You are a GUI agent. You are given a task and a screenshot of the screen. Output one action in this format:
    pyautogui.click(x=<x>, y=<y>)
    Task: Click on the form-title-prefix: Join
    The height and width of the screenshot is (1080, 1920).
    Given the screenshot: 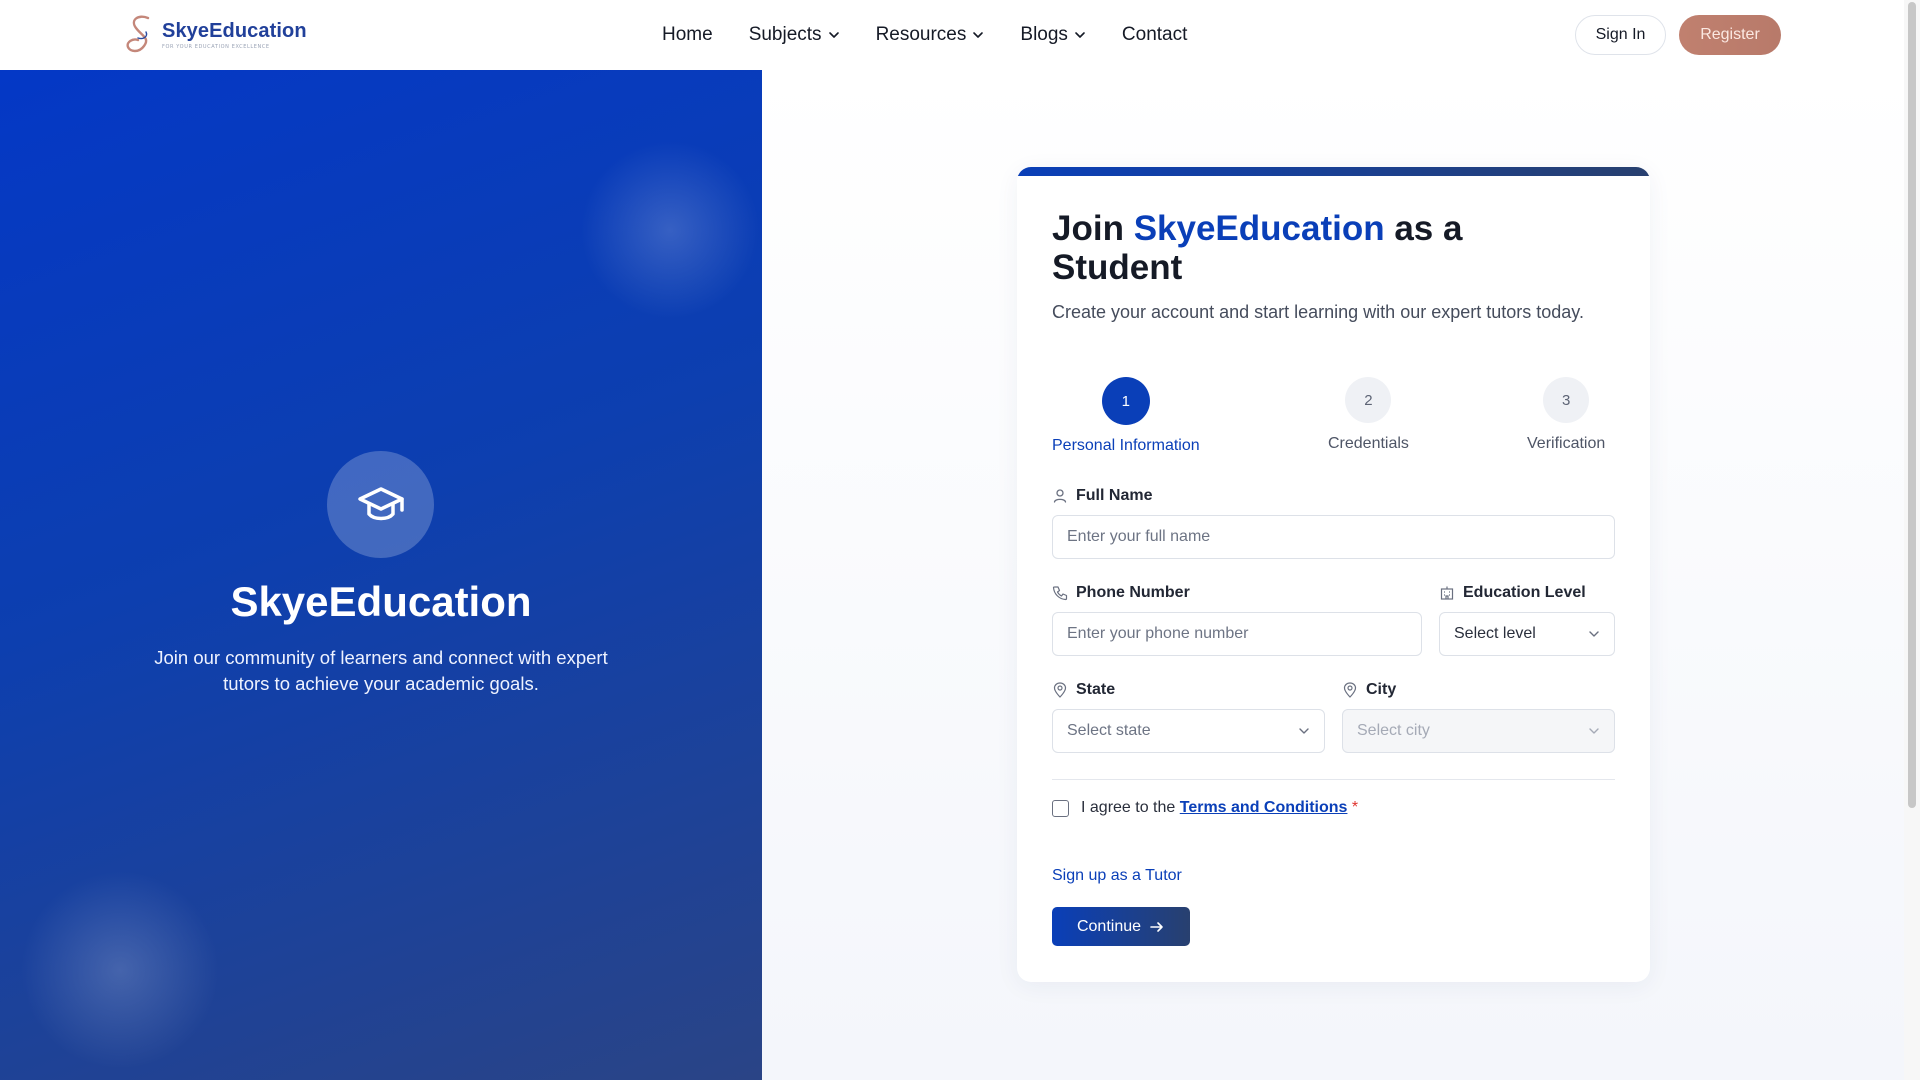 What is the action you would take?
    pyautogui.click(x=1093, y=228)
    